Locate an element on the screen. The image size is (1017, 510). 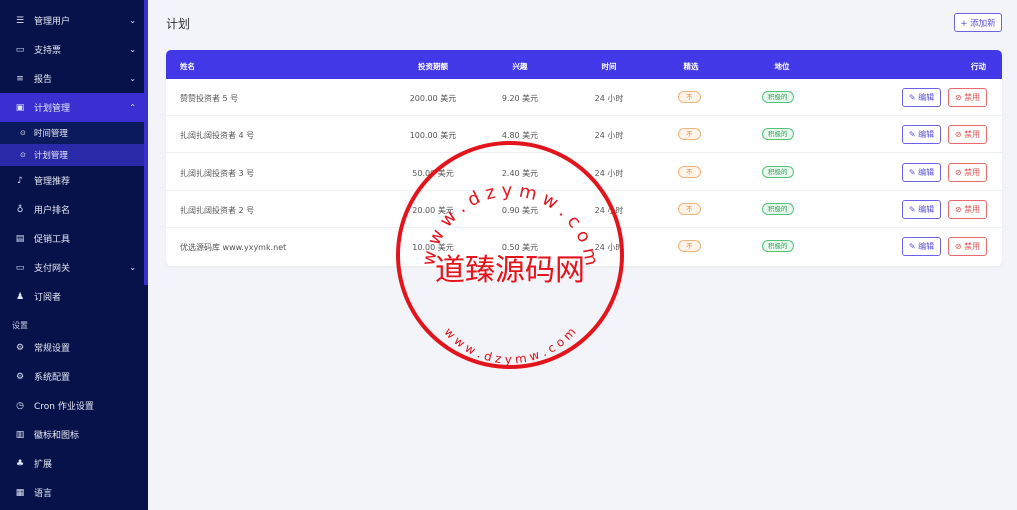
column-header-amount: 投资期额 is located at coordinates (433, 66).